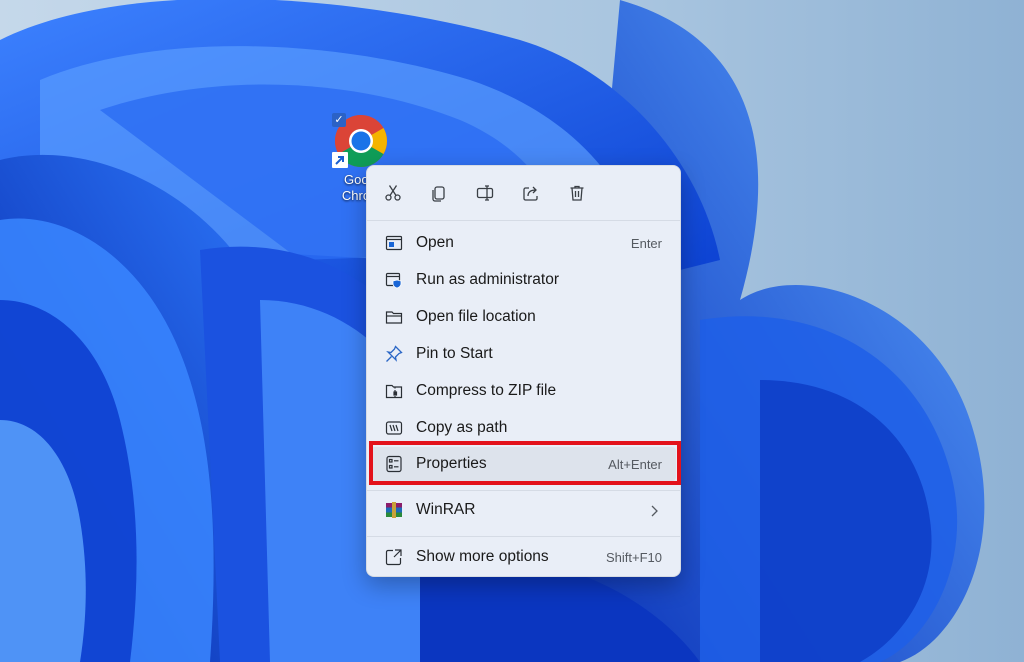  Describe the element at coordinates (446, 509) in the screenshot. I see `menu-item-label: WinRAR` at that location.